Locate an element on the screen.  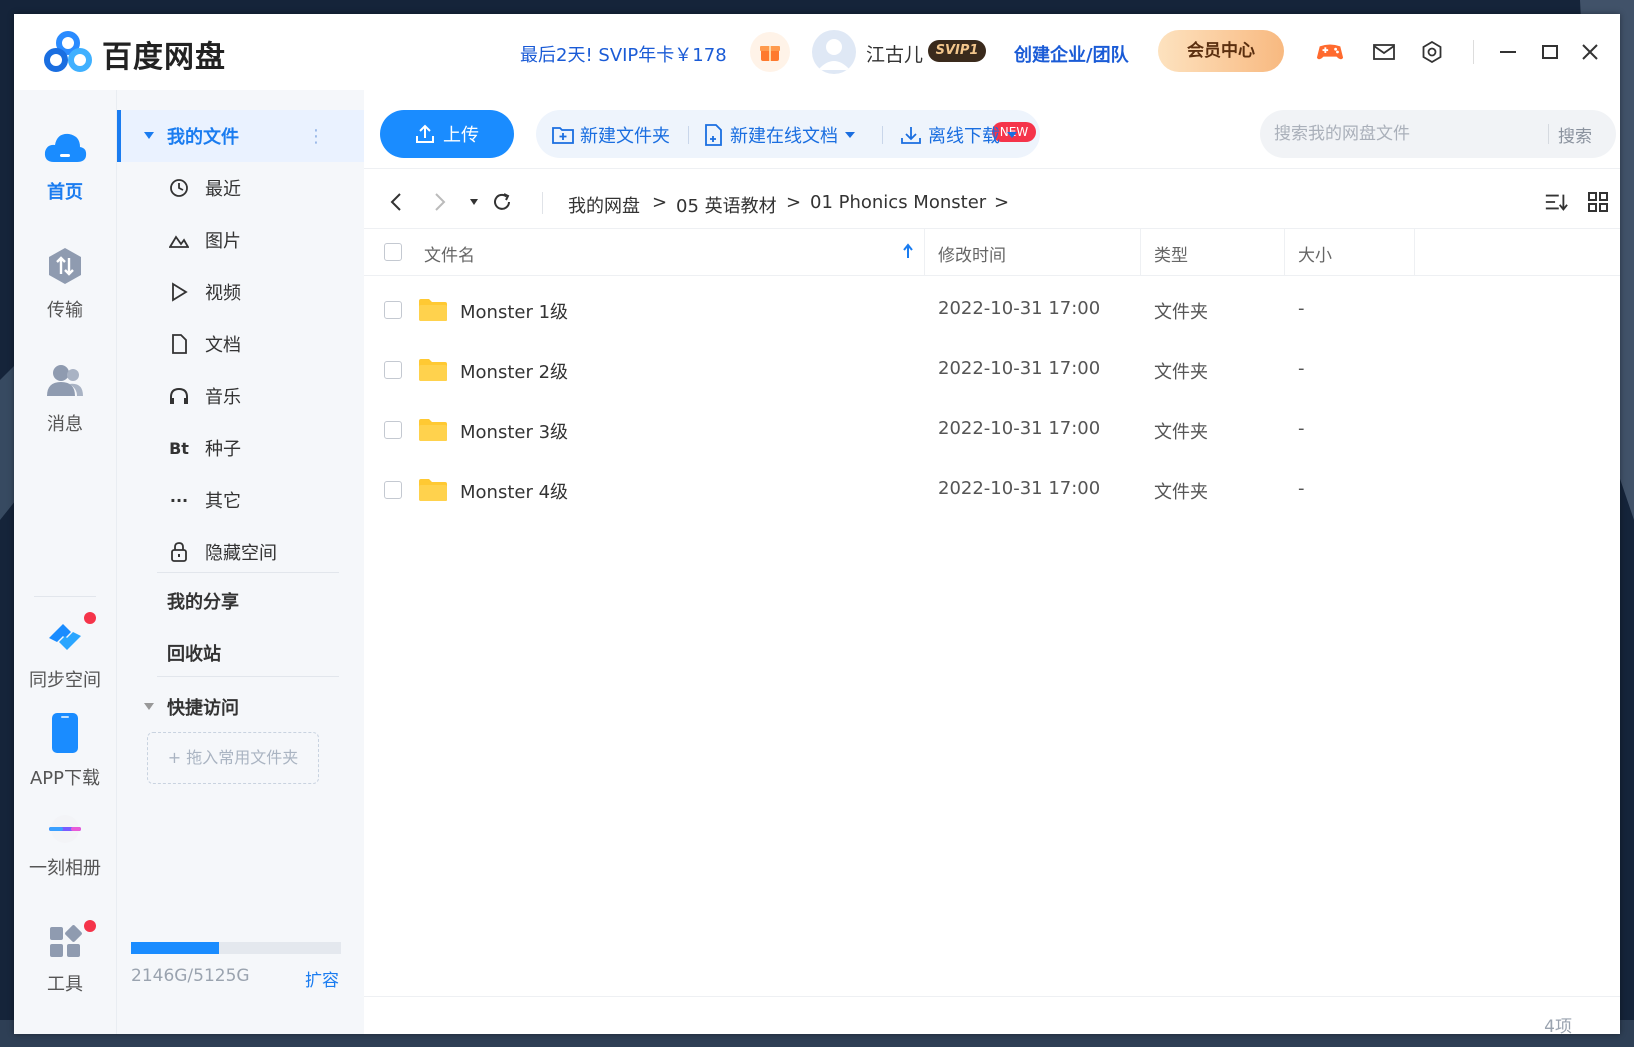
navigation-row: 我的网盘 > 05 英语教材 > 01 Phonics Monster > is located at coordinates (992, 203).